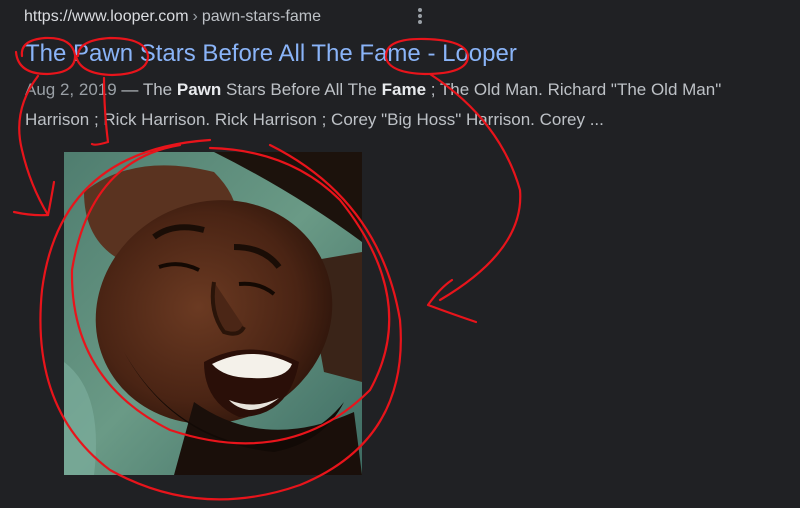  What do you see at coordinates (301, 89) in the screenshot?
I see `snippet-text-2: Stars Before All The` at bounding box center [301, 89].